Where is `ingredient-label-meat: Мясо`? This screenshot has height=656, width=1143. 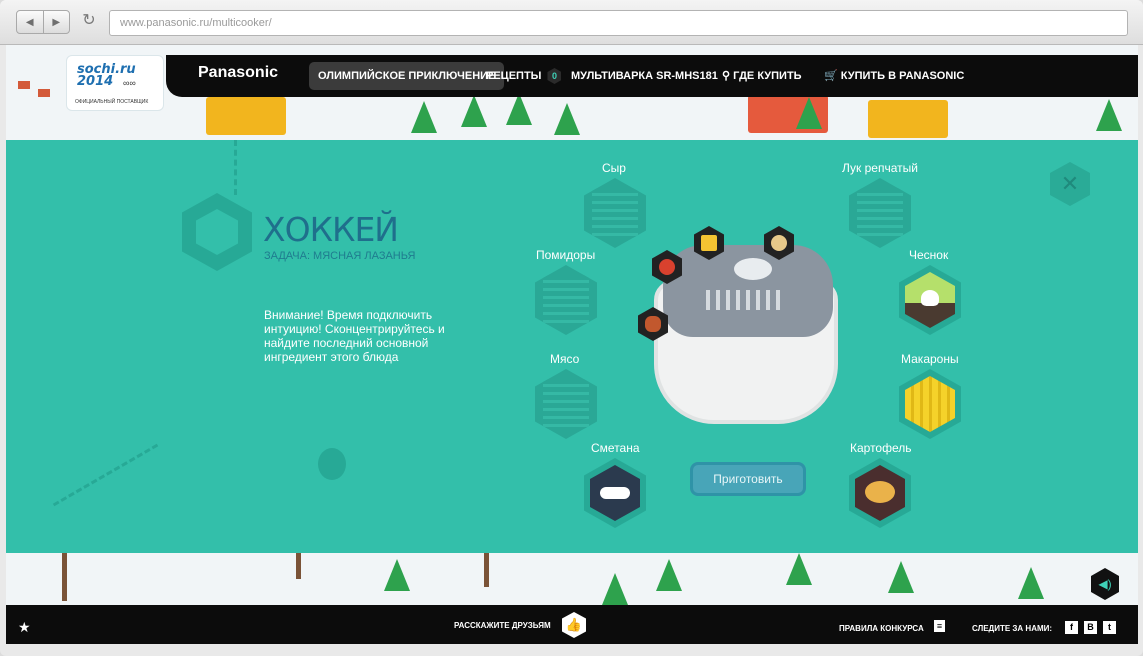
ingredient-label-meat: Мясо is located at coordinates (565, 359).